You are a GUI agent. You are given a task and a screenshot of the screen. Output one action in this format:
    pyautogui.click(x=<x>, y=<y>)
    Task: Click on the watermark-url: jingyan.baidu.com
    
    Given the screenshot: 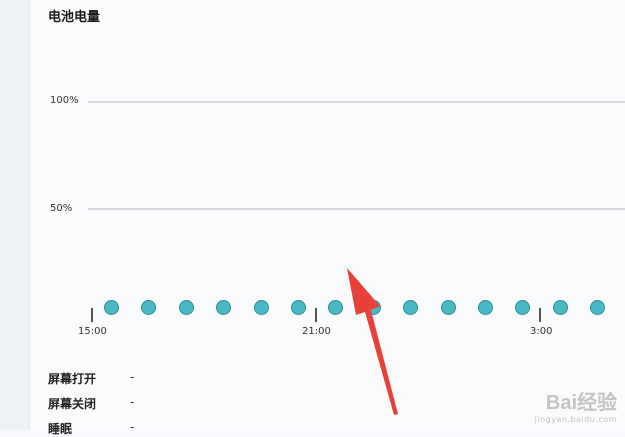 What is the action you would take?
    pyautogui.click(x=575, y=419)
    